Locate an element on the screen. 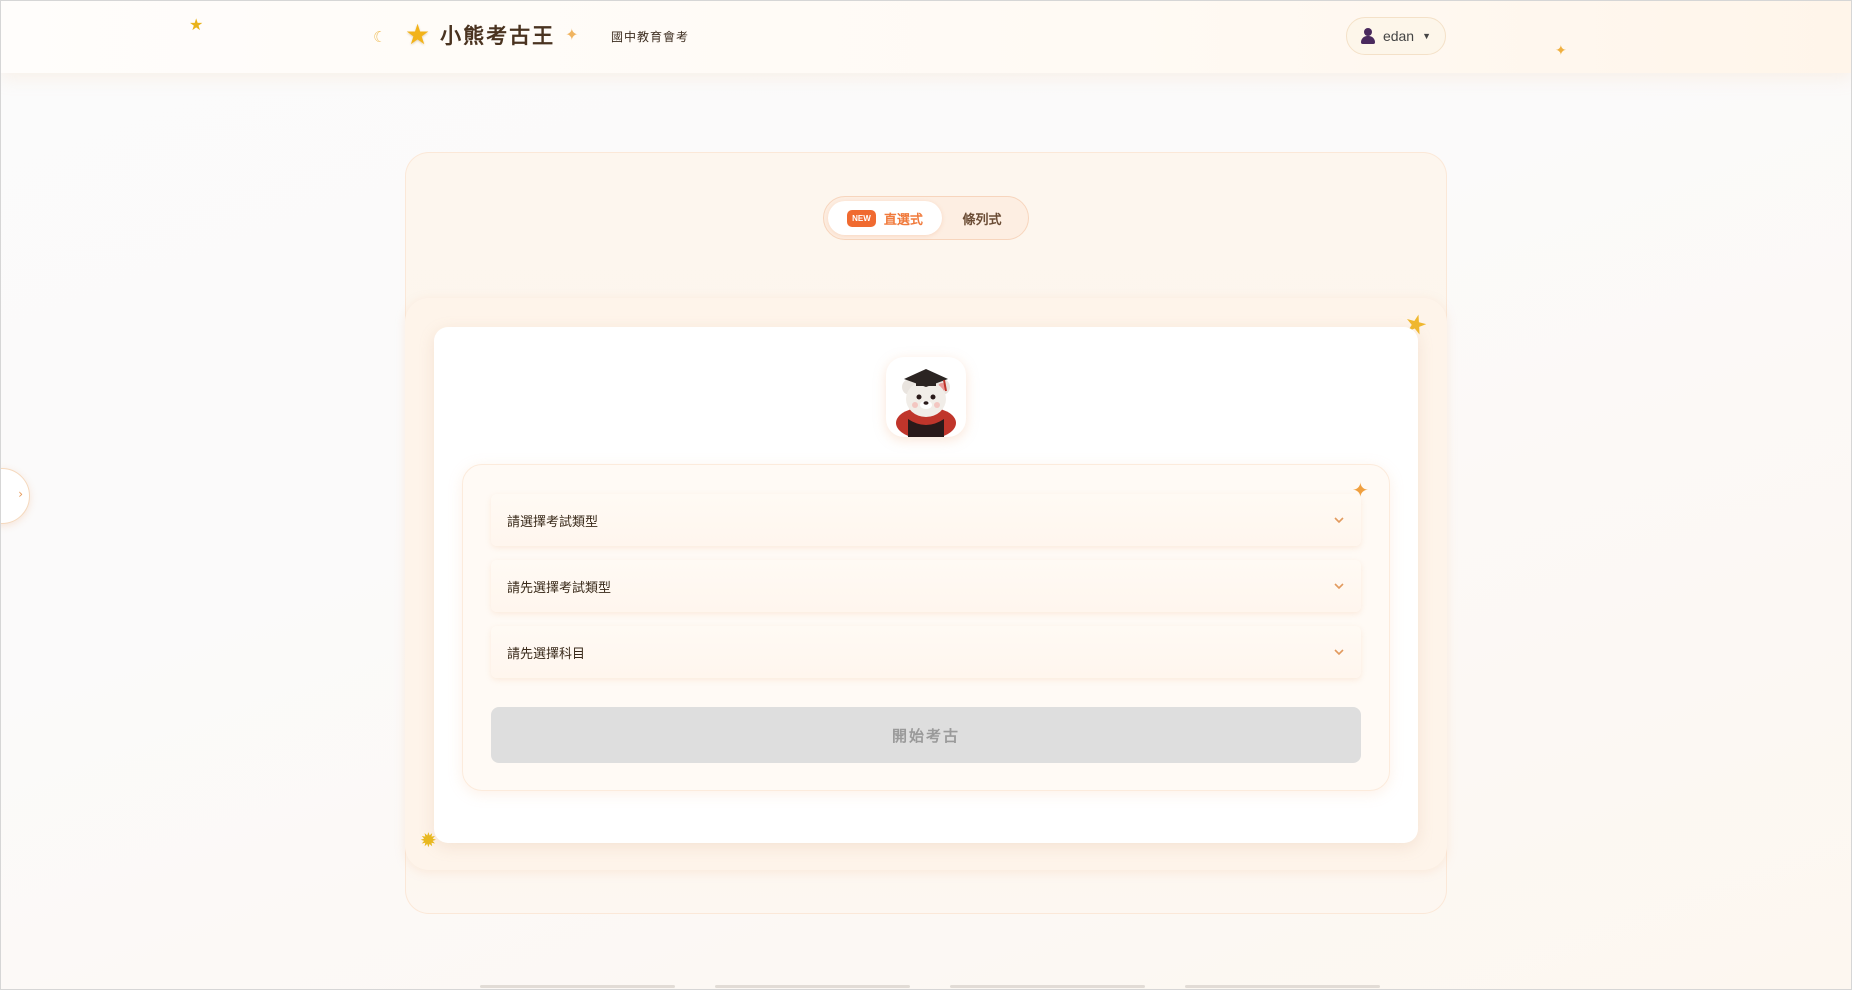 This screenshot has width=1852, height=990. user-icon is located at coordinates (1367, 36).